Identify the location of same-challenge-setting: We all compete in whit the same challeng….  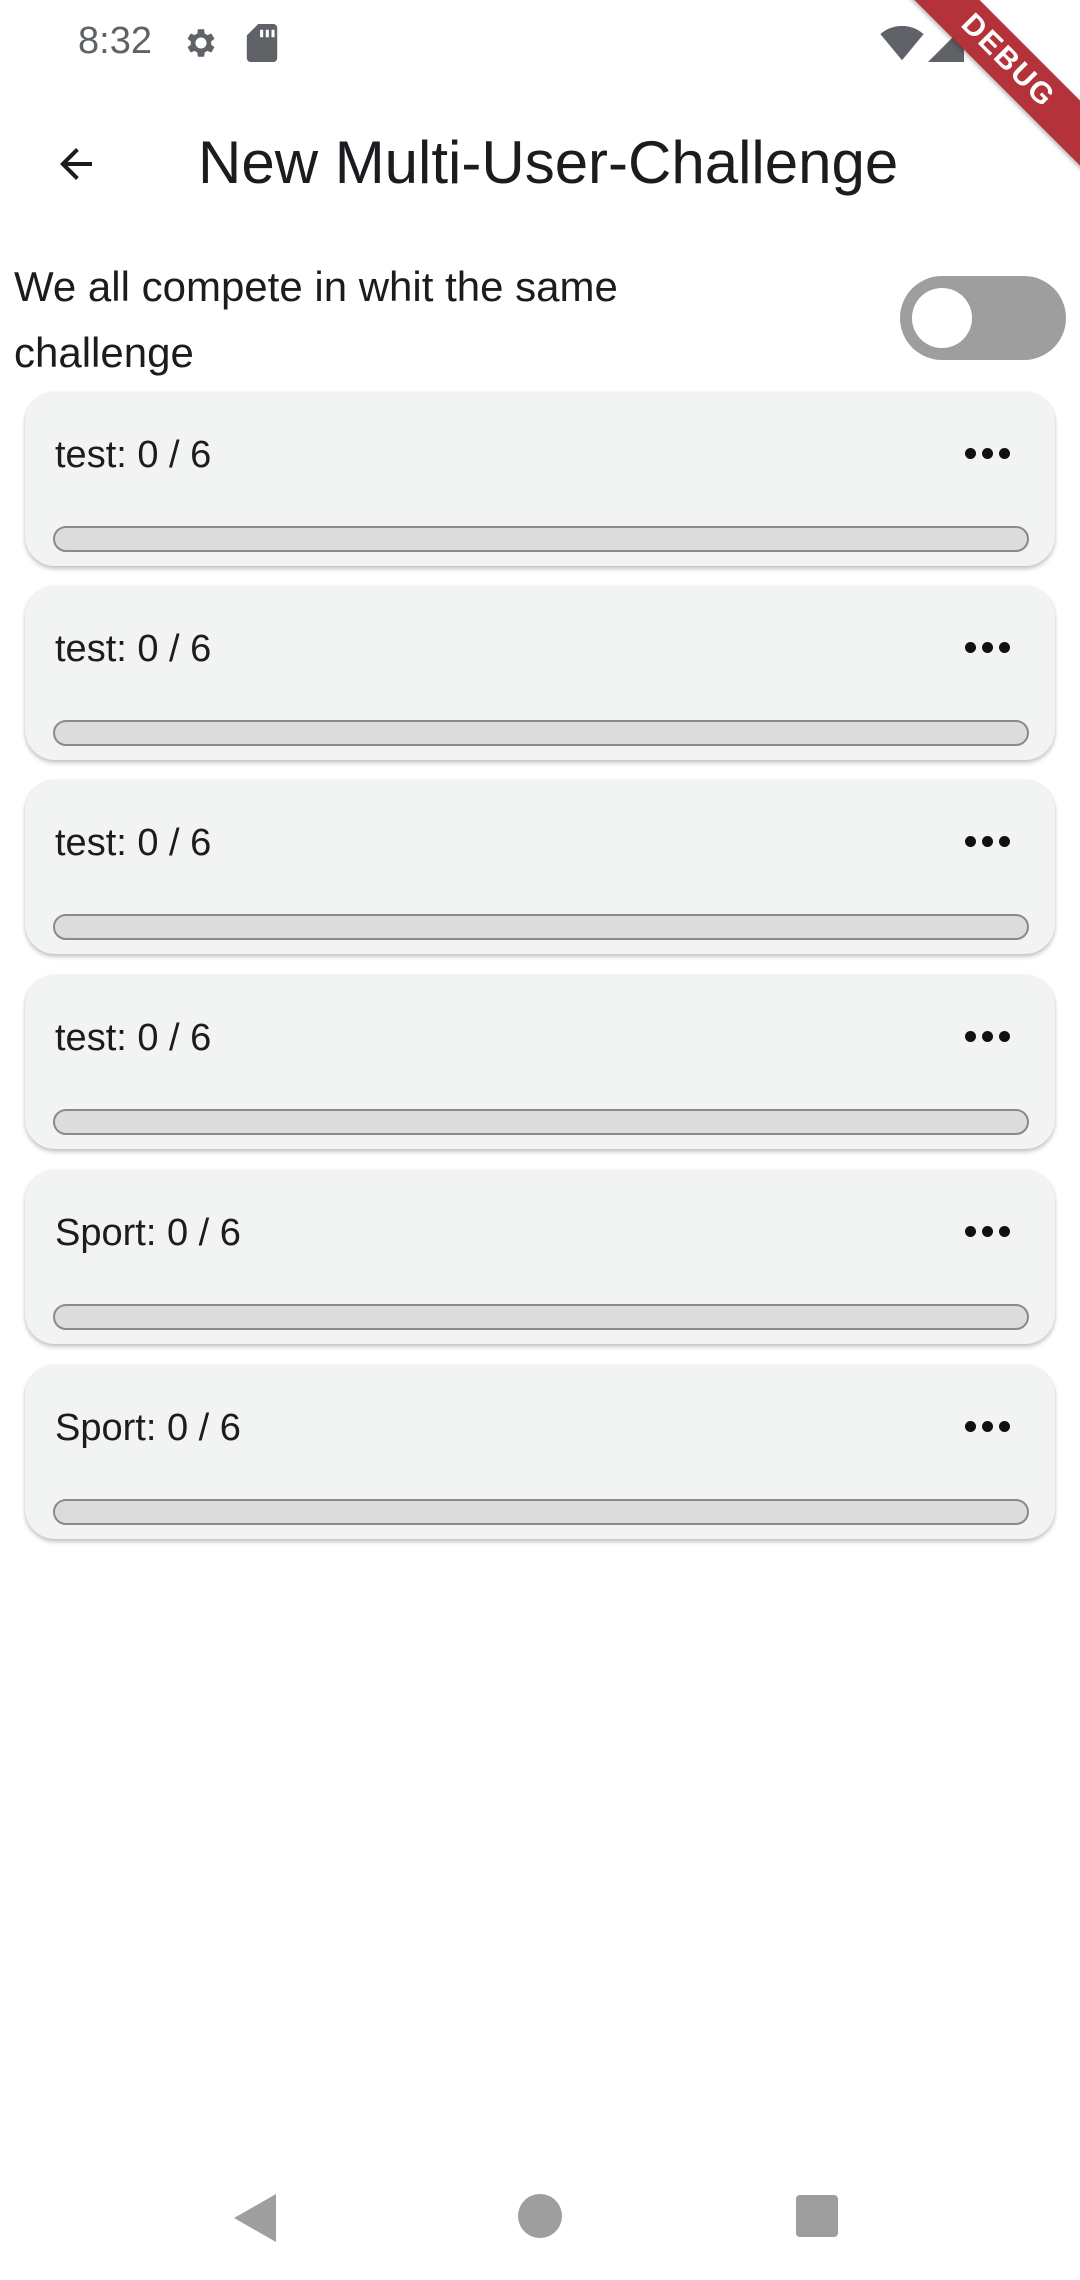
(540, 318).